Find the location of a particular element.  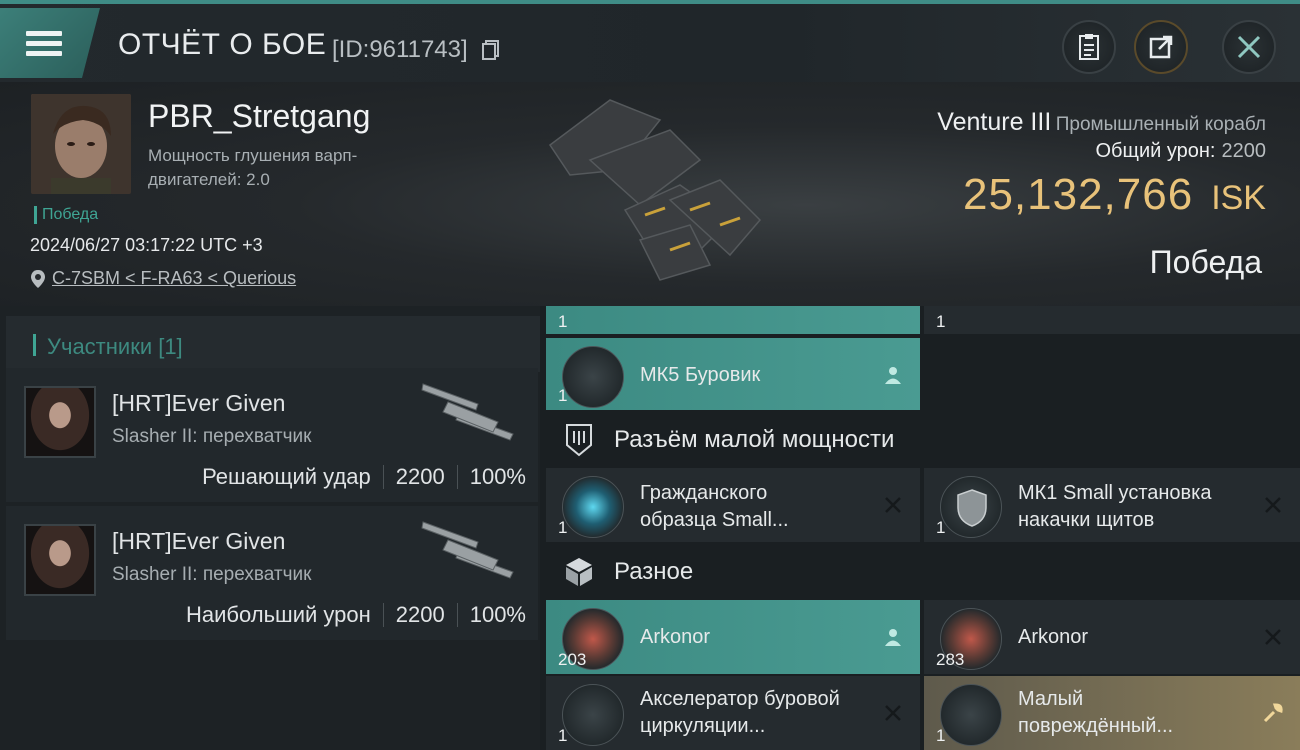

share-icon is located at coordinates (1161, 47).